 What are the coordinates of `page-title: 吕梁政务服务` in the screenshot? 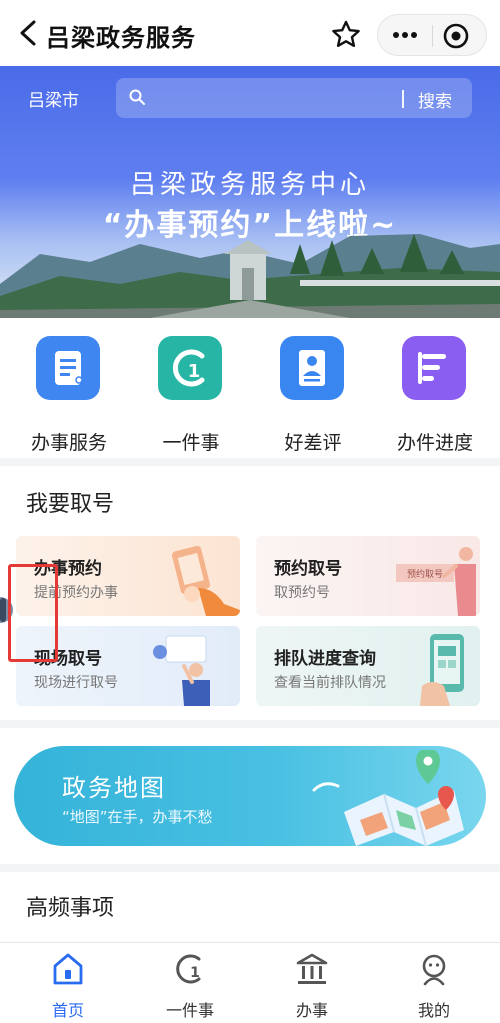 It's located at (121, 38).